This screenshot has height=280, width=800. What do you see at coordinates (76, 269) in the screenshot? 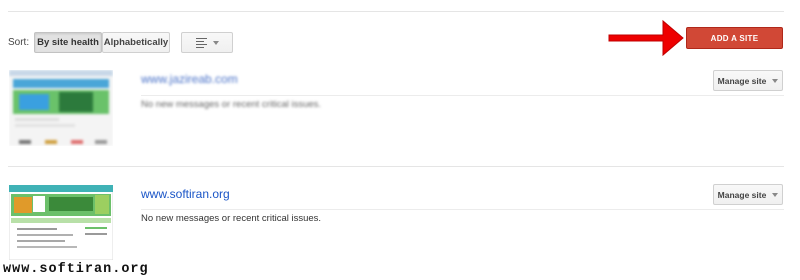
I see `watermark: www.softiran.org` at bounding box center [76, 269].